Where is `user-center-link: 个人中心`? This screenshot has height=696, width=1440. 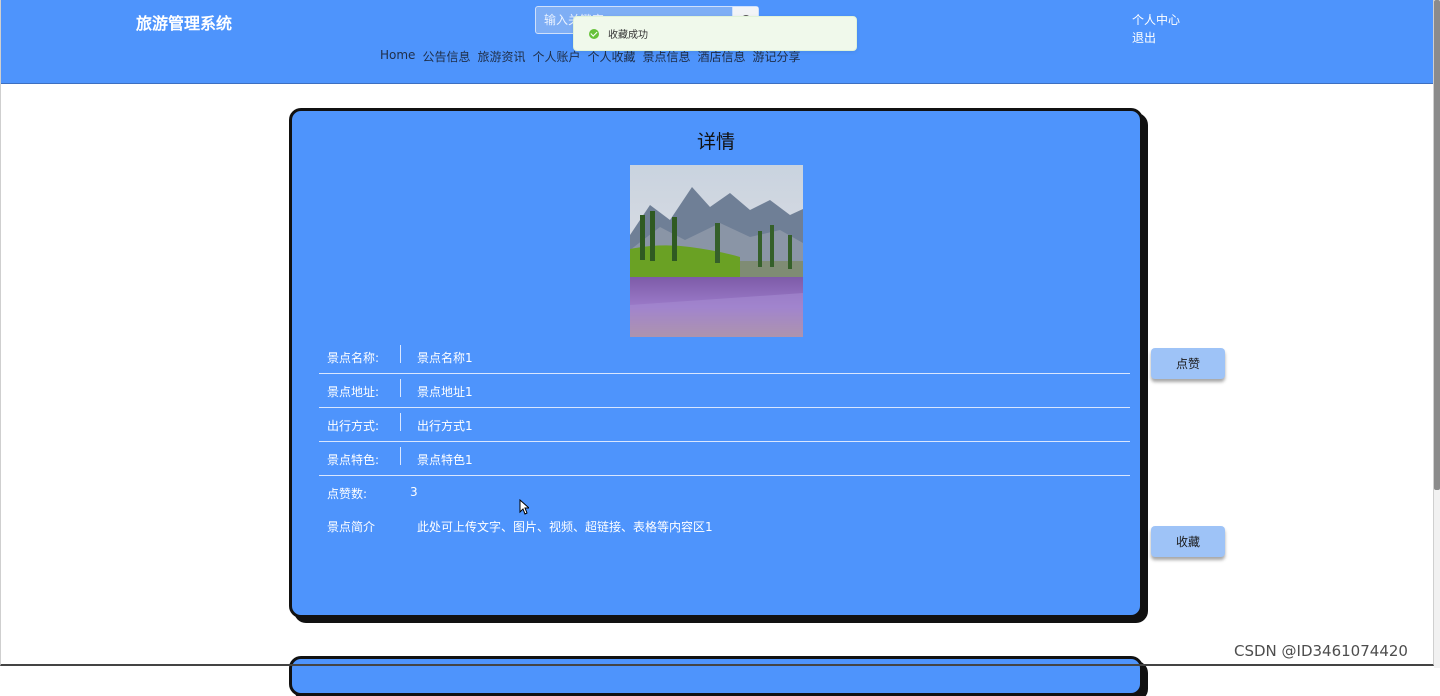 user-center-link: 个人中心 is located at coordinates (1156, 20).